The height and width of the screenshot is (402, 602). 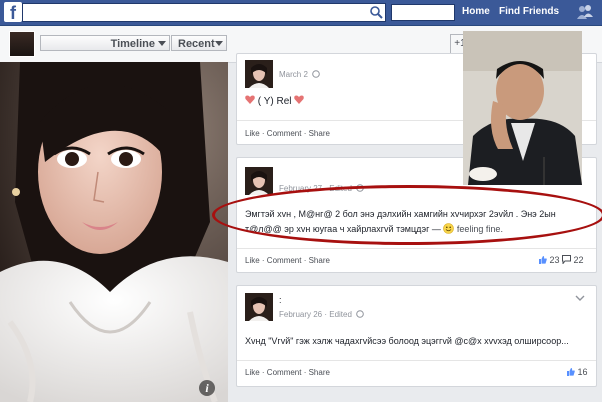 I want to click on search-input, so click(x=204, y=12).